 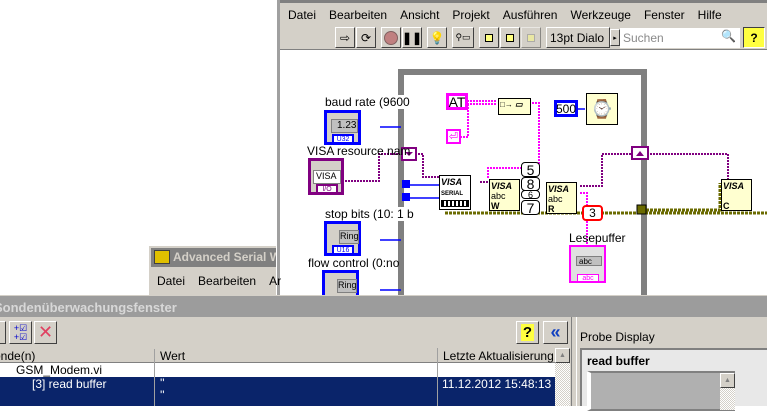 I want to click on probe-button-partial, so click(x=3, y=332).